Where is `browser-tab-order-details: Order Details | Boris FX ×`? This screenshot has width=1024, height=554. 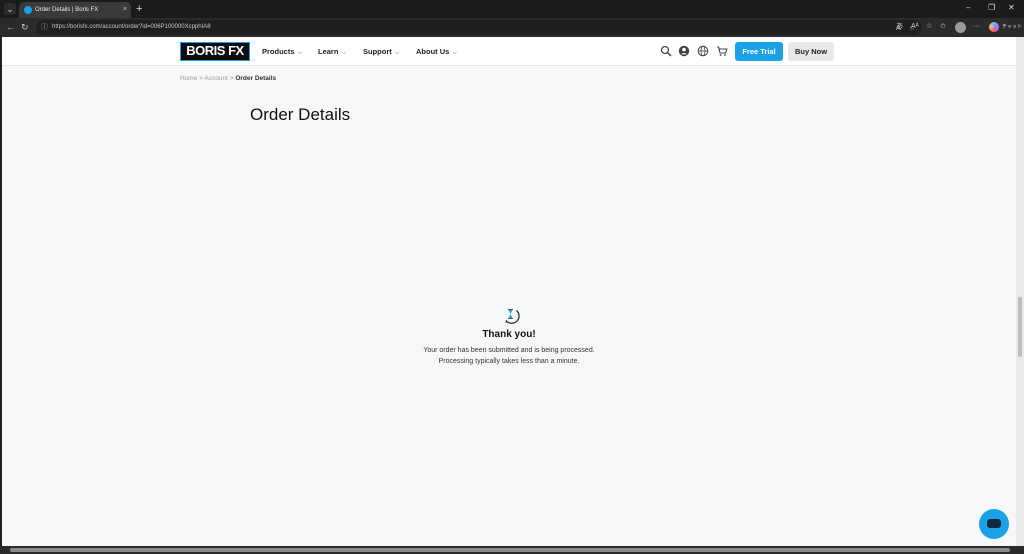
browser-tab-order-details: Order Details | Boris FX × is located at coordinates (75, 10).